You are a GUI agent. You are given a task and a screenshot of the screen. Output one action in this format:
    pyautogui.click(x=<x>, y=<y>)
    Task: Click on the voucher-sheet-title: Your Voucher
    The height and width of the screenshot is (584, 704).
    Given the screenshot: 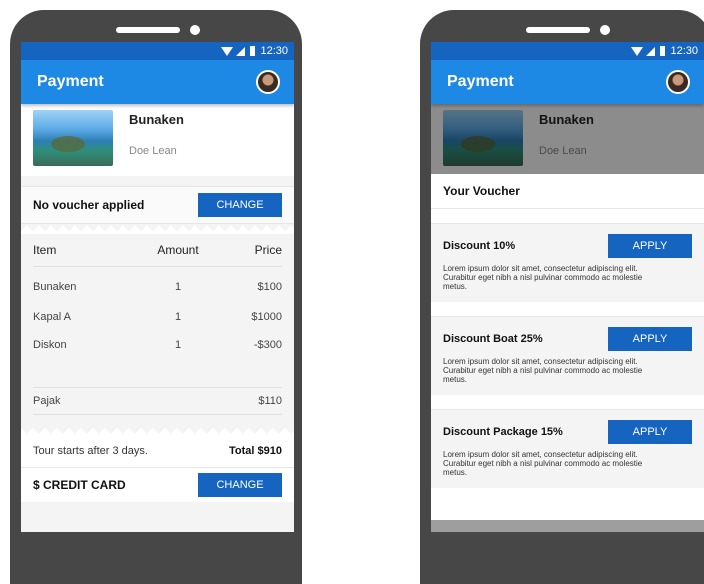 What is the action you would take?
    pyautogui.click(x=567, y=191)
    